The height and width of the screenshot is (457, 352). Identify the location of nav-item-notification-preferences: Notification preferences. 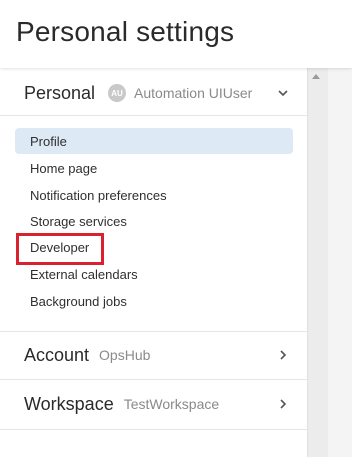
(154, 195).